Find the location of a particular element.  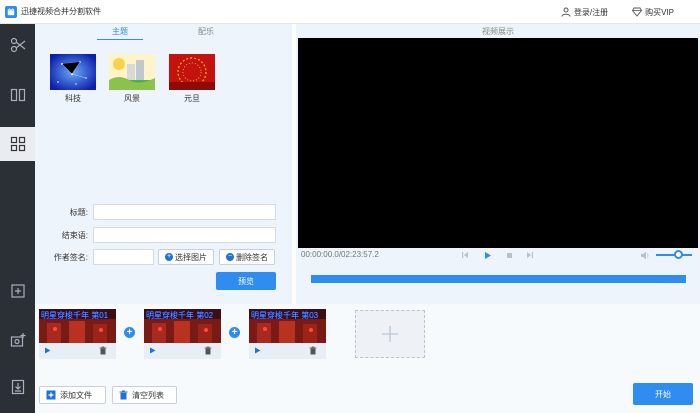

ending-label: 结束语: is located at coordinates (74, 235).